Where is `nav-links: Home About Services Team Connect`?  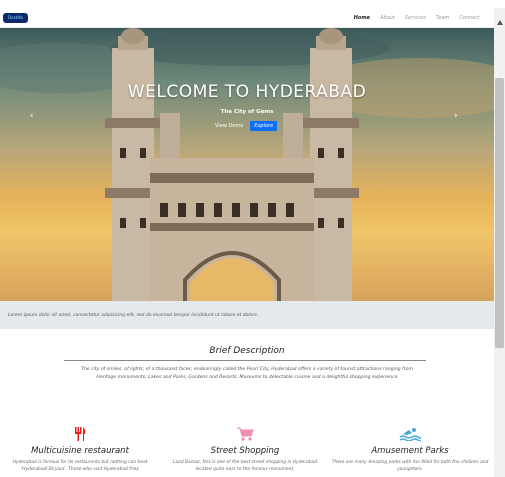
nav-links: Home About Services Team Connect is located at coordinates (417, 18).